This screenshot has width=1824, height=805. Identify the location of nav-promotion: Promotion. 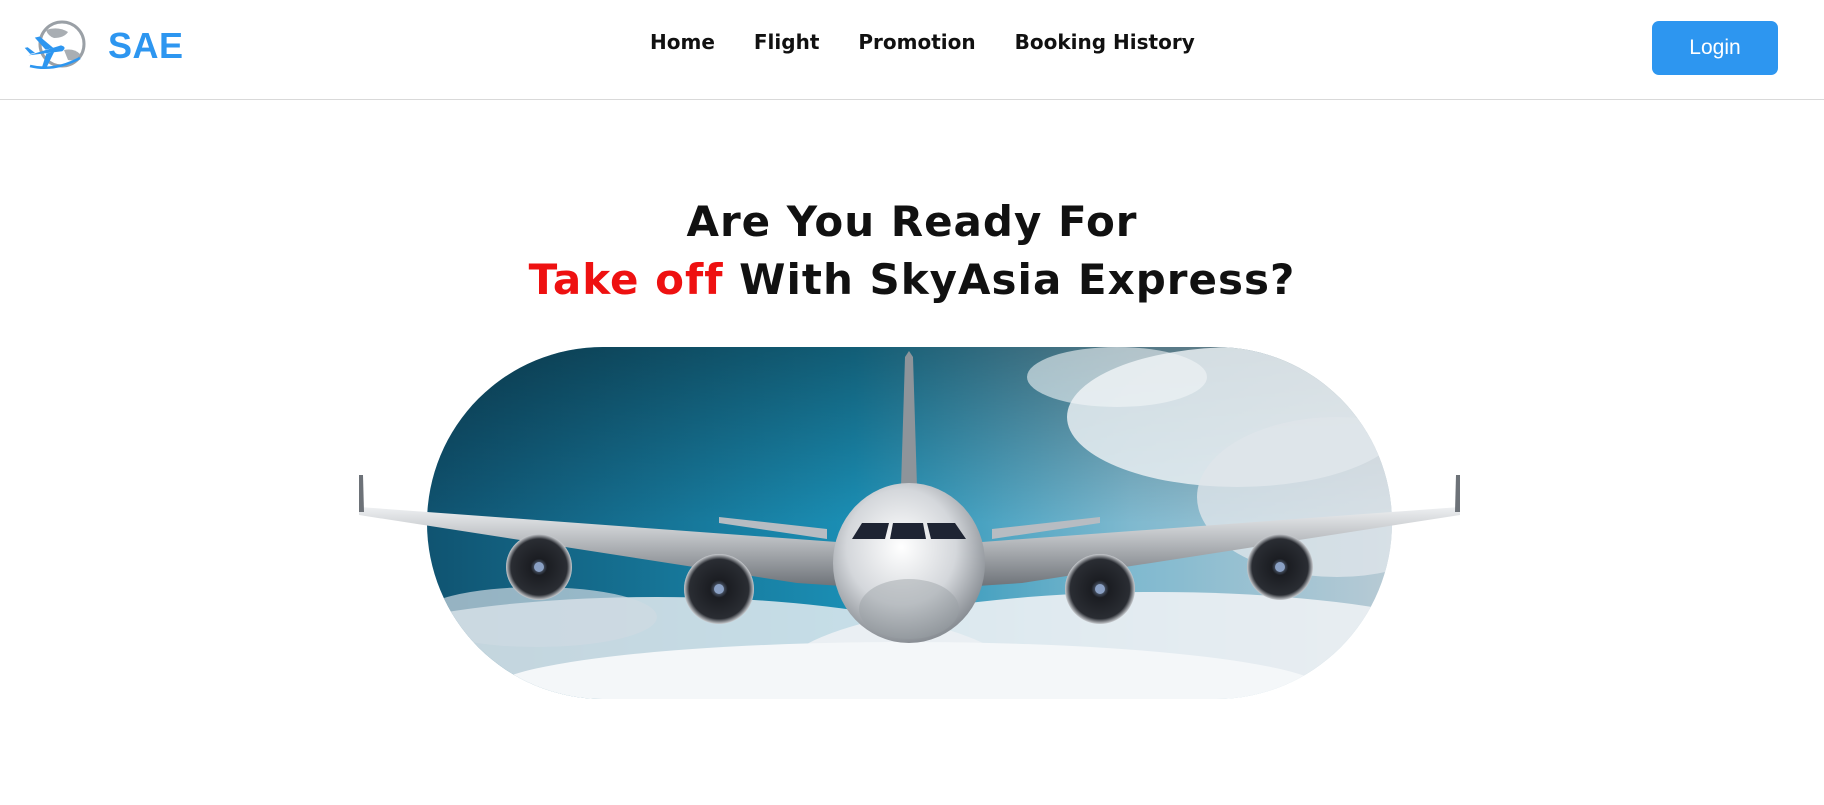
(916, 42).